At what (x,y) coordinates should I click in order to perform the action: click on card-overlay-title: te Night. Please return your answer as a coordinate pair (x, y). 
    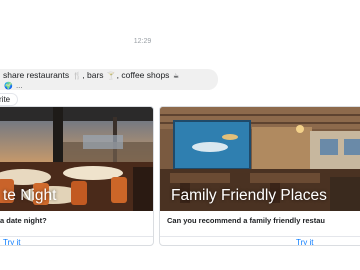
    Looking at the image, I should click on (30, 195).